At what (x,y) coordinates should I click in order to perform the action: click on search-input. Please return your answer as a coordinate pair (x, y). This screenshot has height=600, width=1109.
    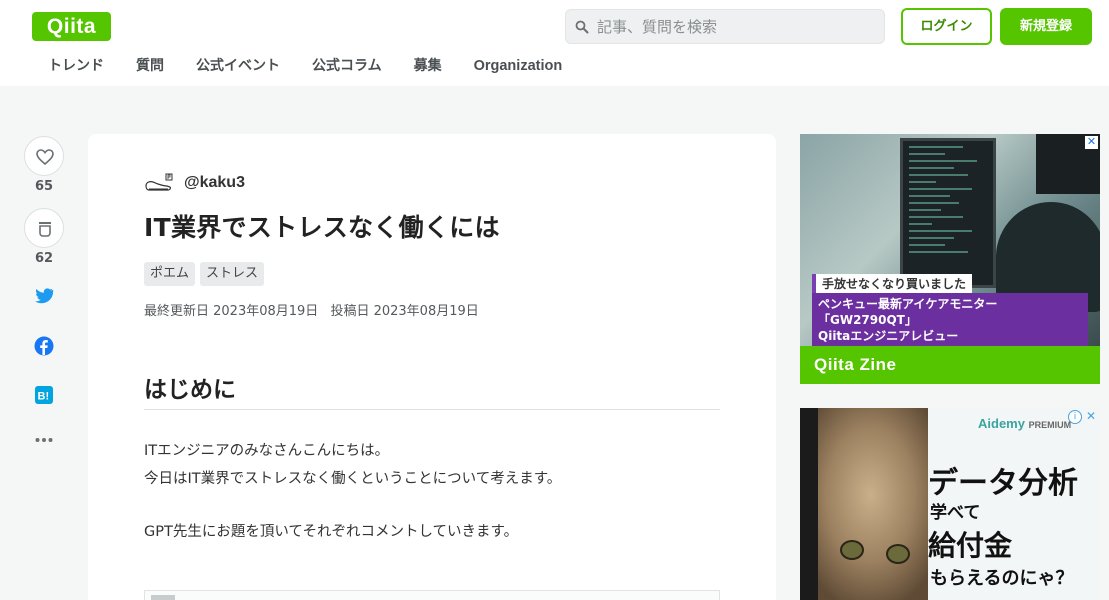
    Looking at the image, I should click on (737, 26).